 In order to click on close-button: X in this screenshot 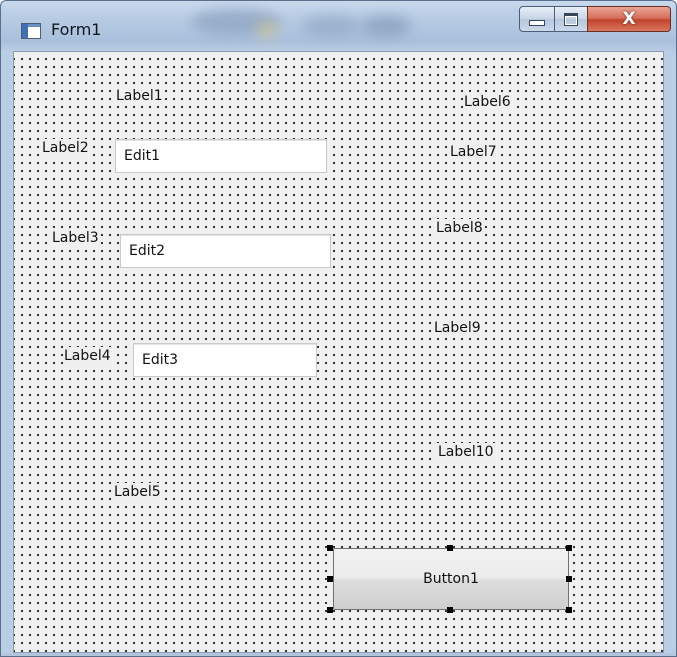, I will do `click(629, 19)`.